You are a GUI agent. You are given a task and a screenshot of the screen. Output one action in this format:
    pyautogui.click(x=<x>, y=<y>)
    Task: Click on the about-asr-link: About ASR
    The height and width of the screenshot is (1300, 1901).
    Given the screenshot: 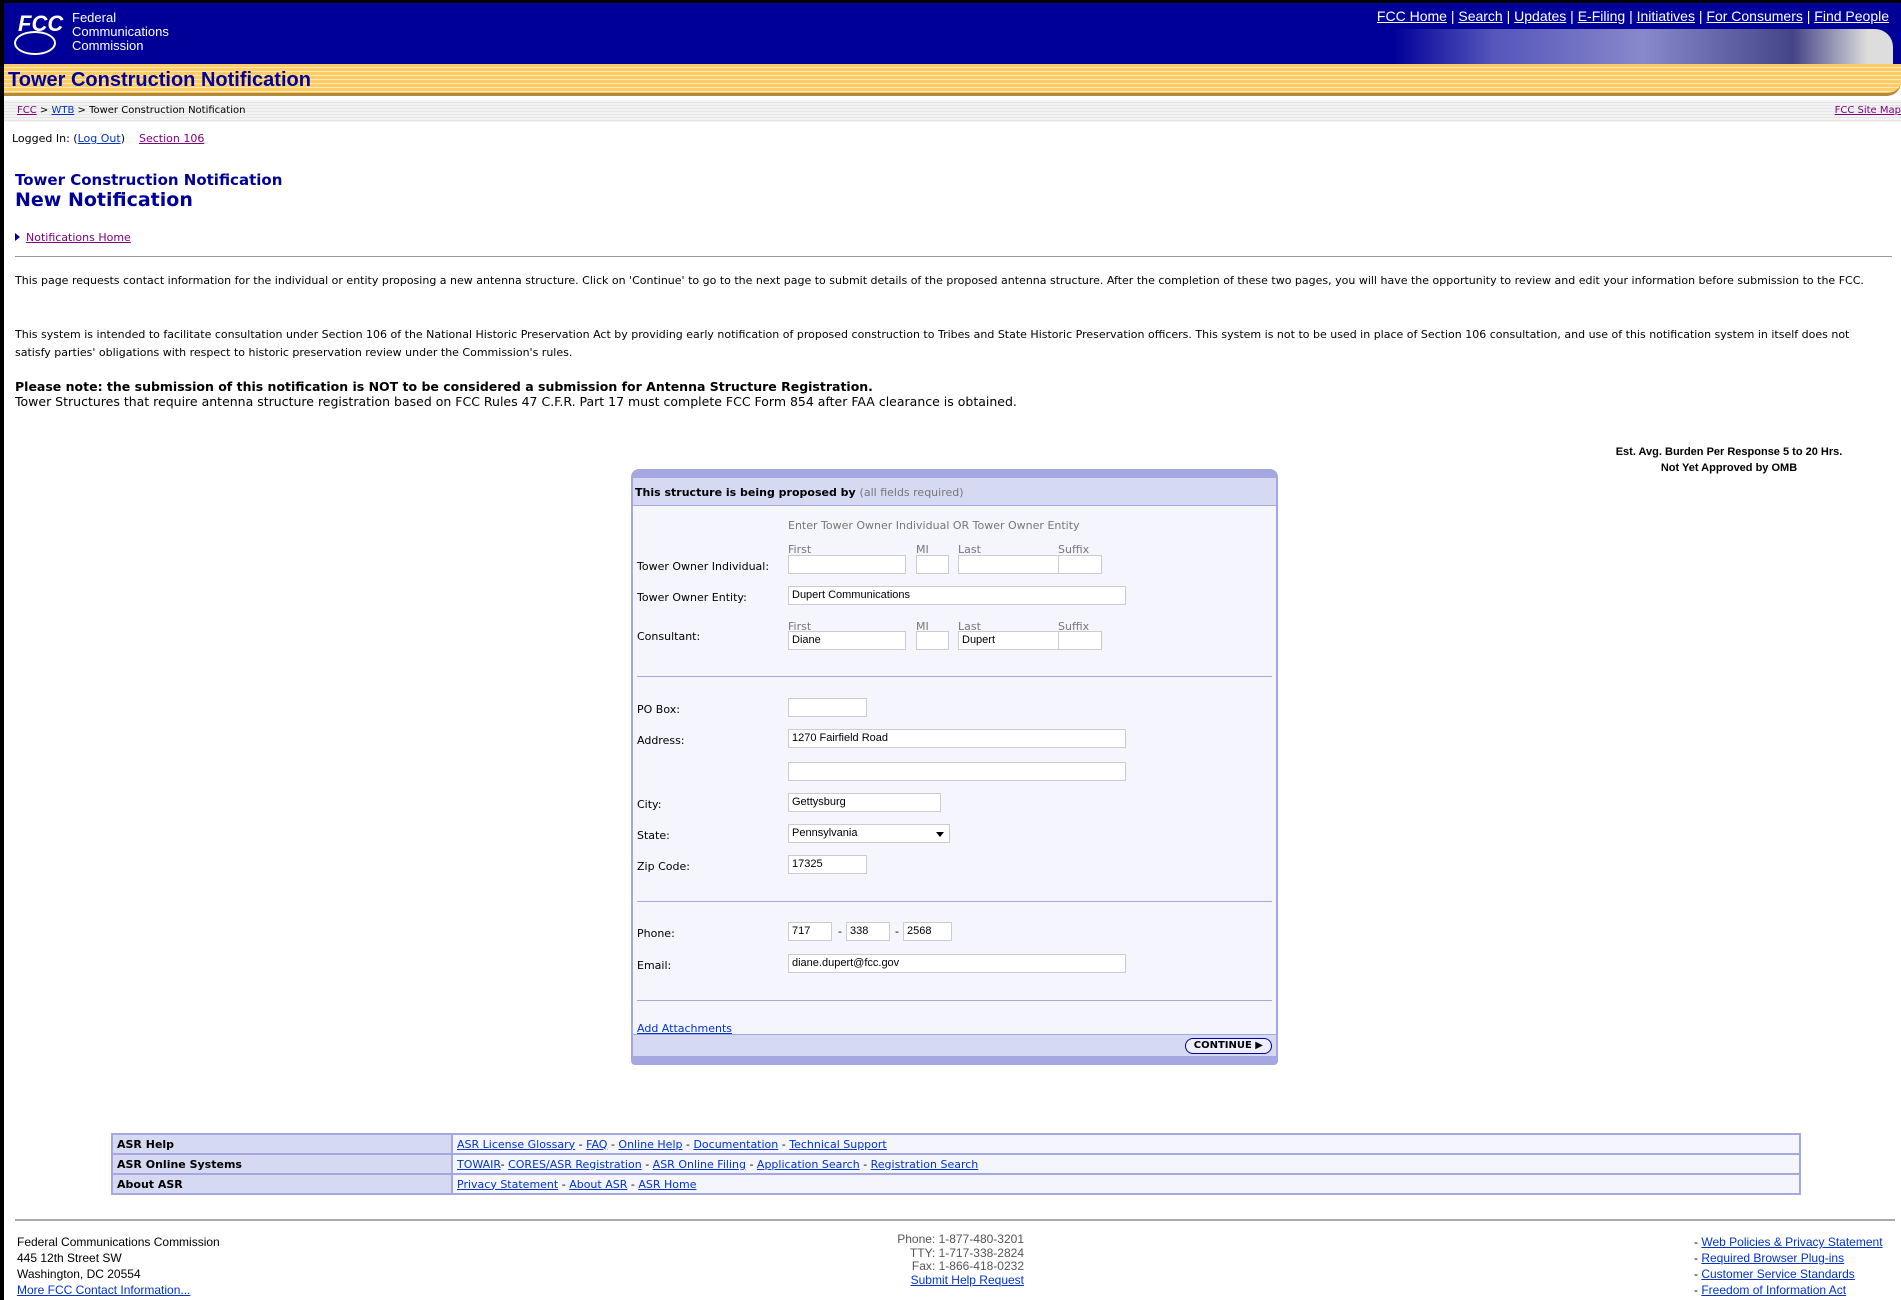 What is the action you would take?
    pyautogui.click(x=598, y=1184)
    